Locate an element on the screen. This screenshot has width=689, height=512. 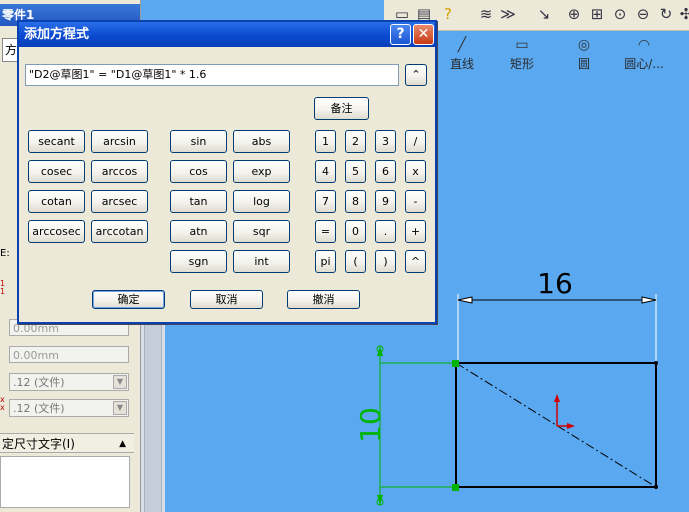
key-5-button: 5 is located at coordinates (355, 171).